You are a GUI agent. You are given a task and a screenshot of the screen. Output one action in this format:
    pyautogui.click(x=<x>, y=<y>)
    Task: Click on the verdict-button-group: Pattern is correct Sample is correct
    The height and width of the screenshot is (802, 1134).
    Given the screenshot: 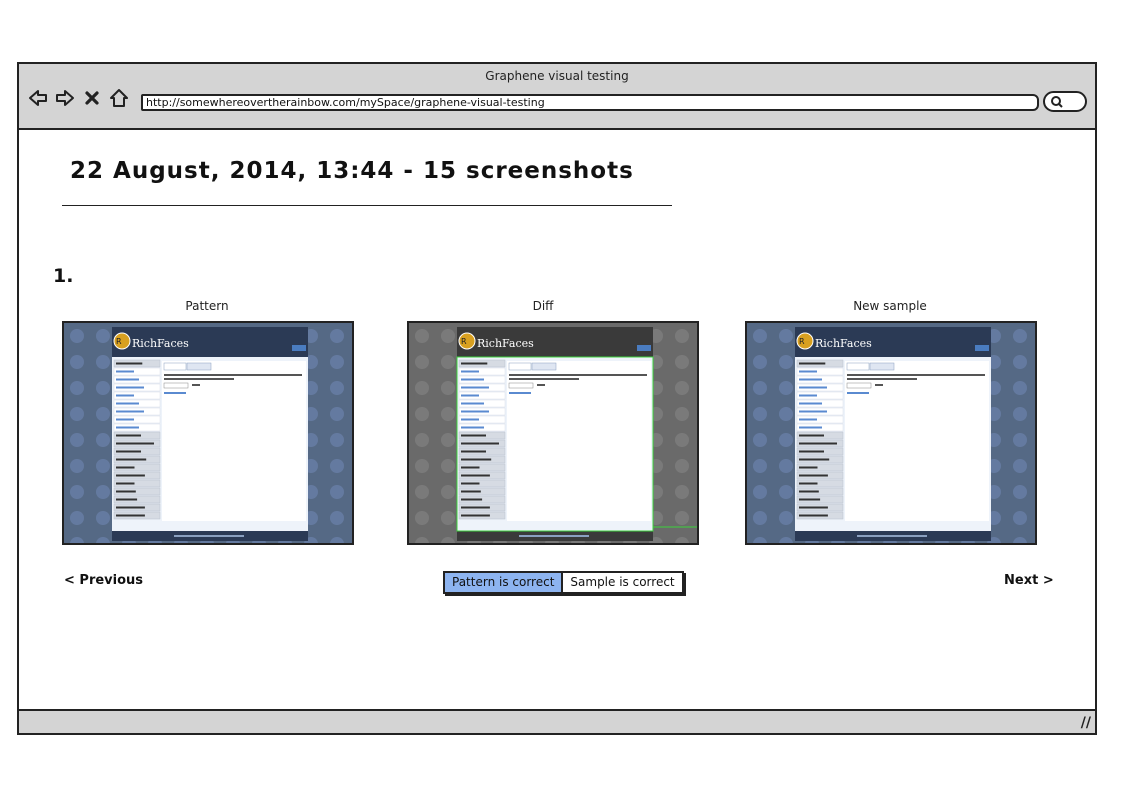 What is the action you would take?
    pyautogui.click(x=563, y=582)
    